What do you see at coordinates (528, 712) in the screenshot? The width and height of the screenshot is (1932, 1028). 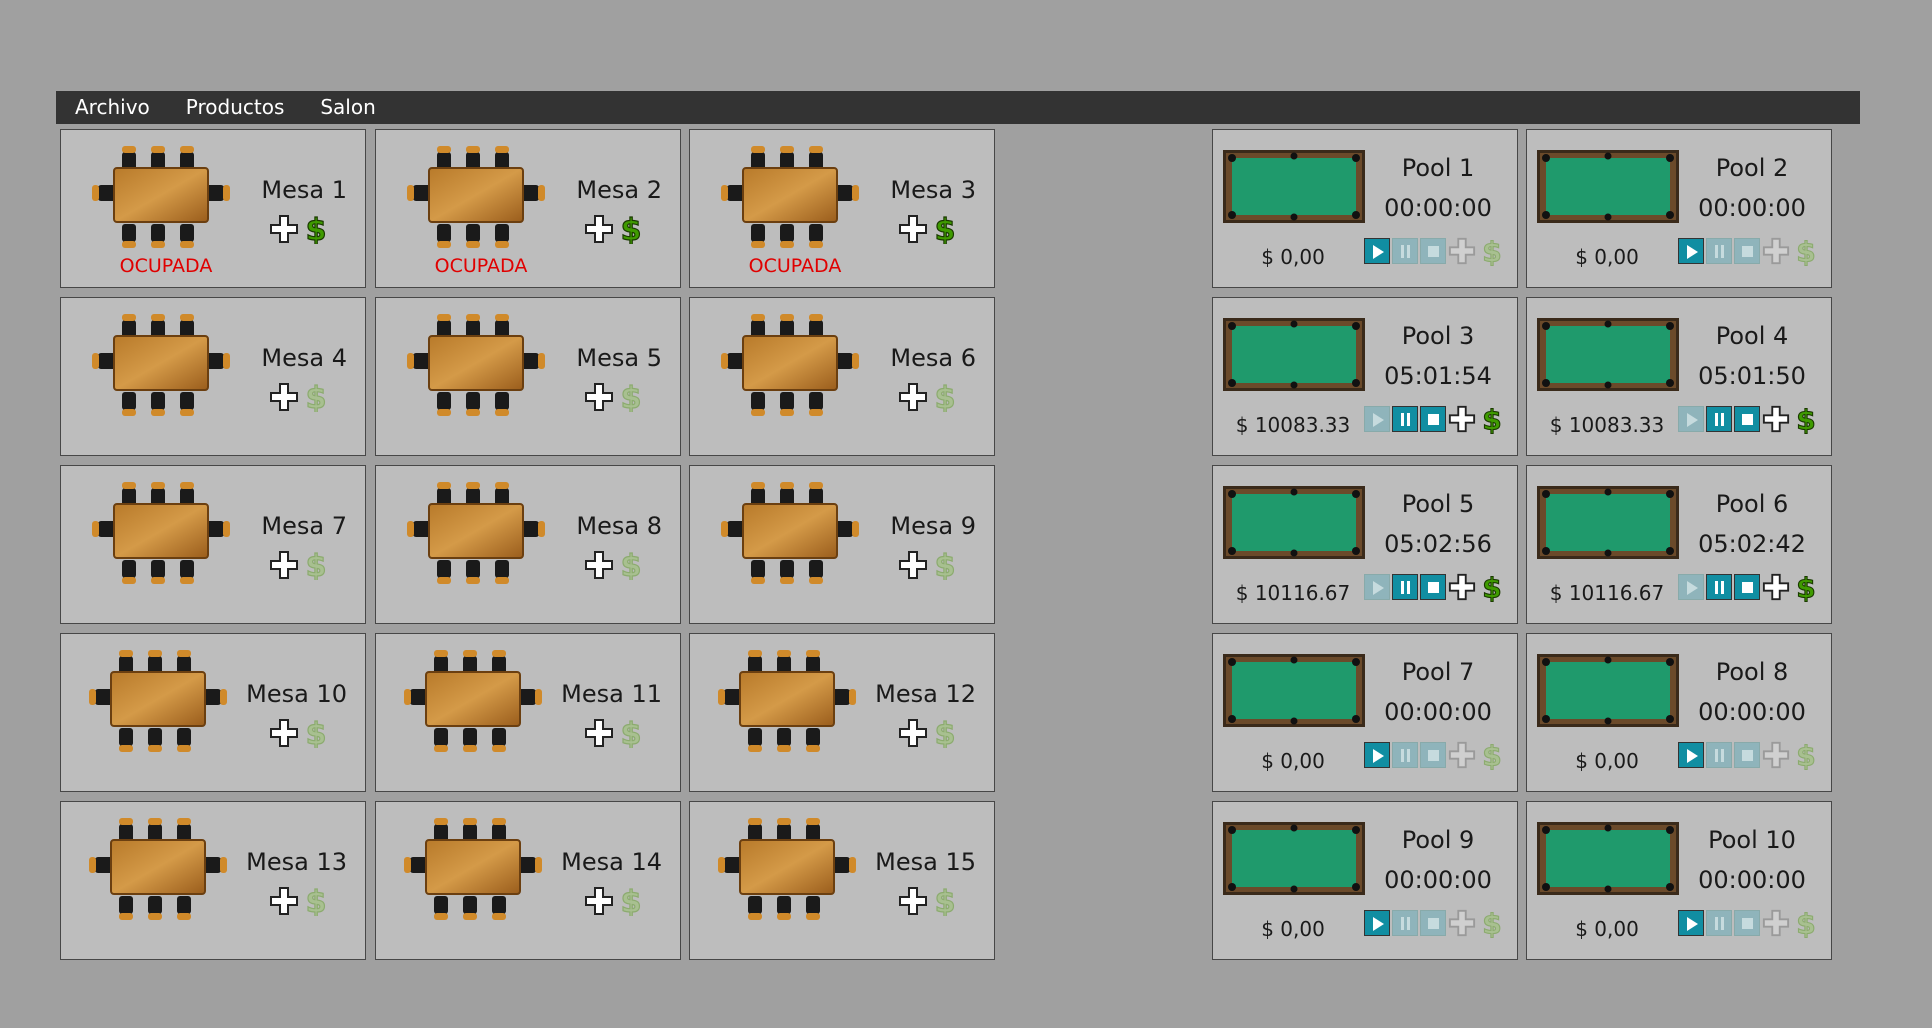 I see `mesa-card-11: Mesa 11 $` at bounding box center [528, 712].